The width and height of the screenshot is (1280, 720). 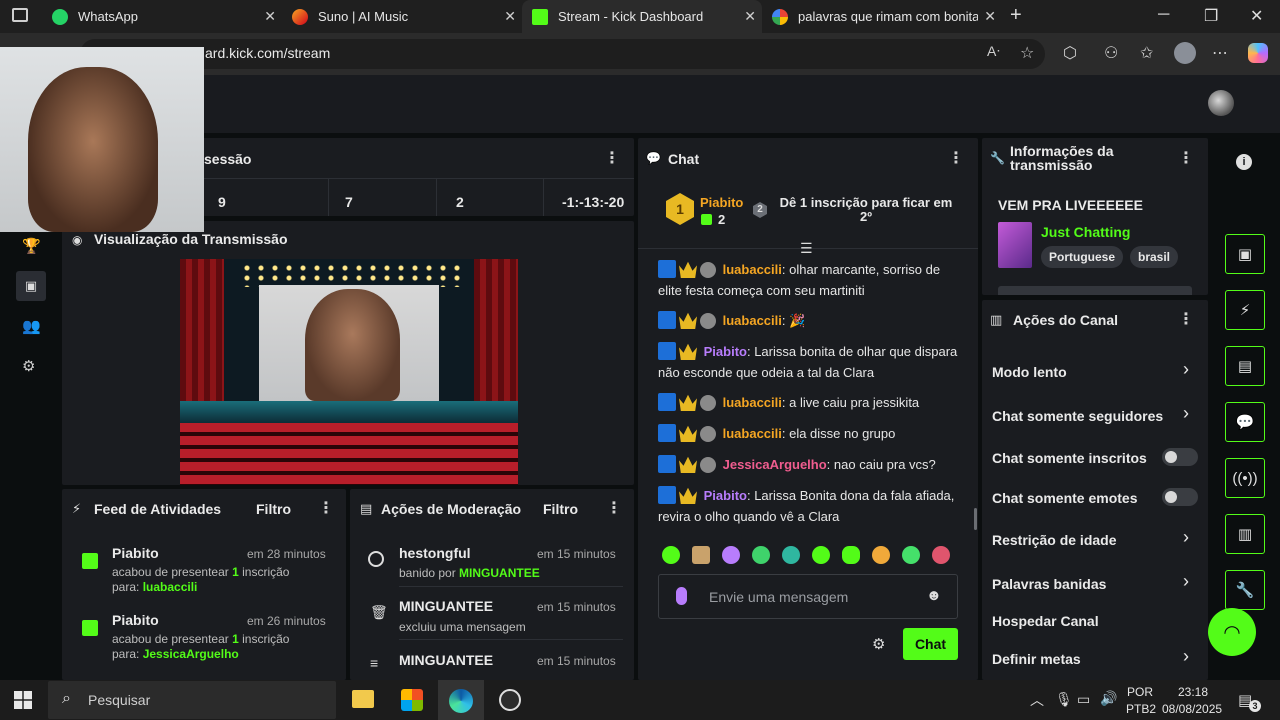 What do you see at coordinates (31, 326) in the screenshot?
I see `users-icon: 👥` at bounding box center [31, 326].